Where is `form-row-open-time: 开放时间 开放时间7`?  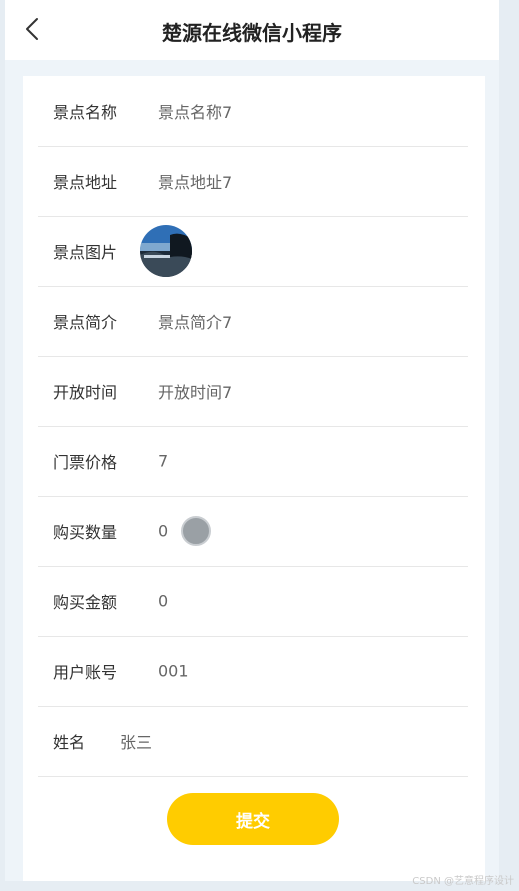
form-row-open-time: 开放时间 开放时间7 is located at coordinates (253, 391).